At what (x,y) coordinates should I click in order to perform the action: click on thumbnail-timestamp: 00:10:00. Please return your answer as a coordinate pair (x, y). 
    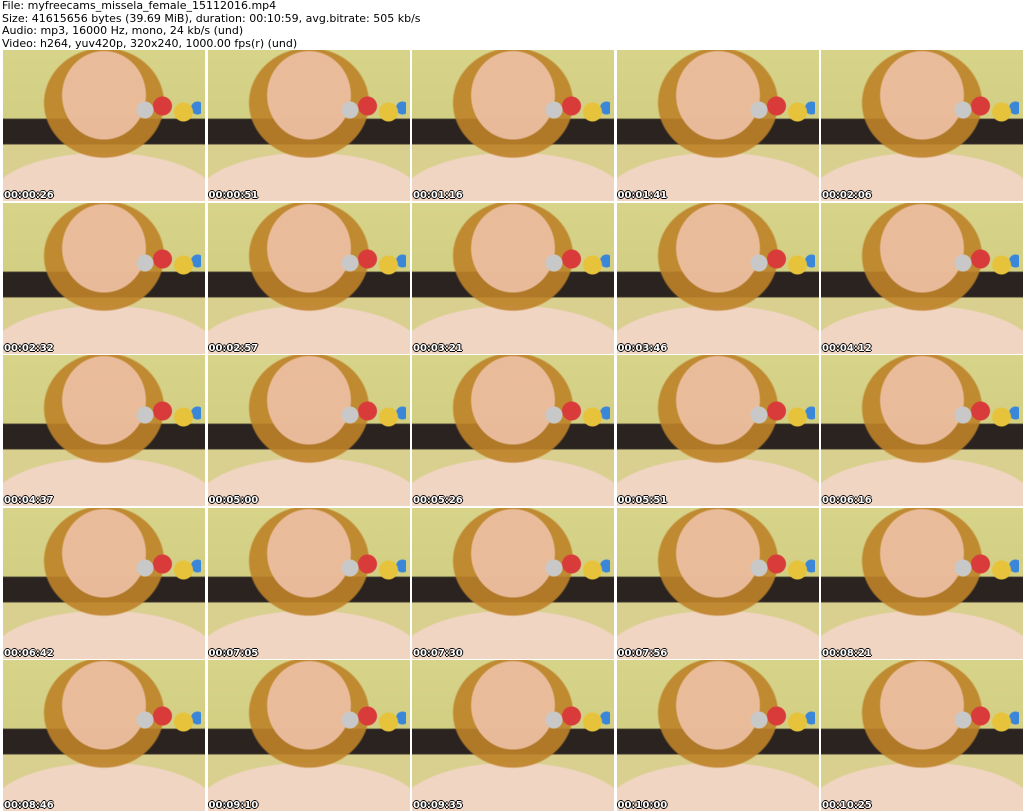
    Looking at the image, I should click on (642, 805).